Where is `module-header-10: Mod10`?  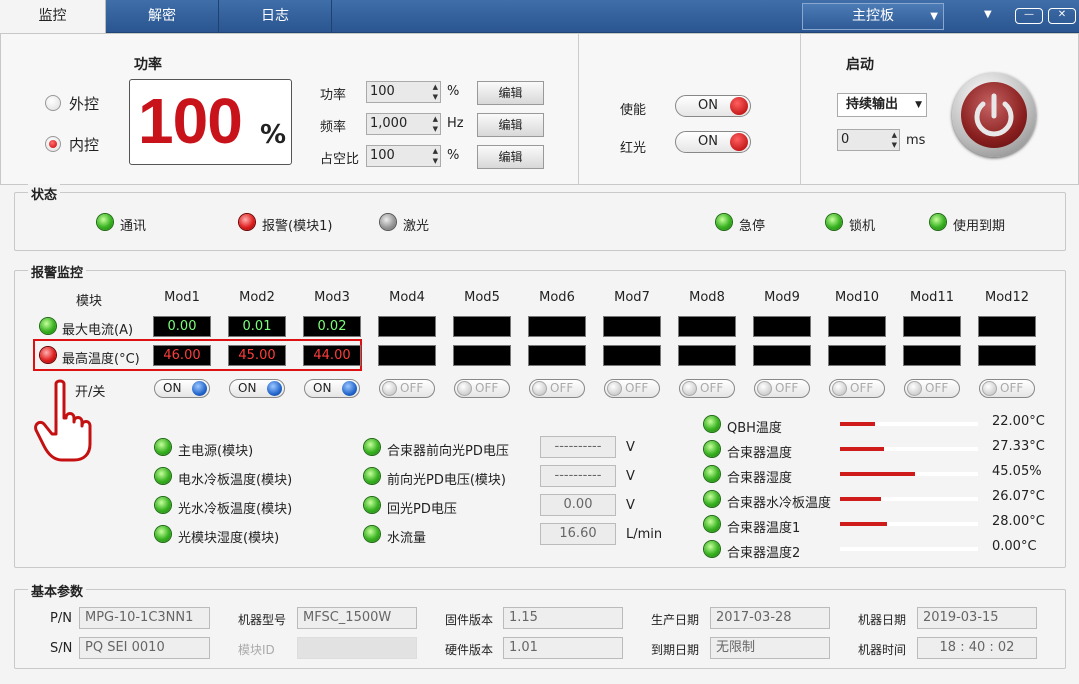 module-header-10: Mod10 is located at coordinates (857, 297).